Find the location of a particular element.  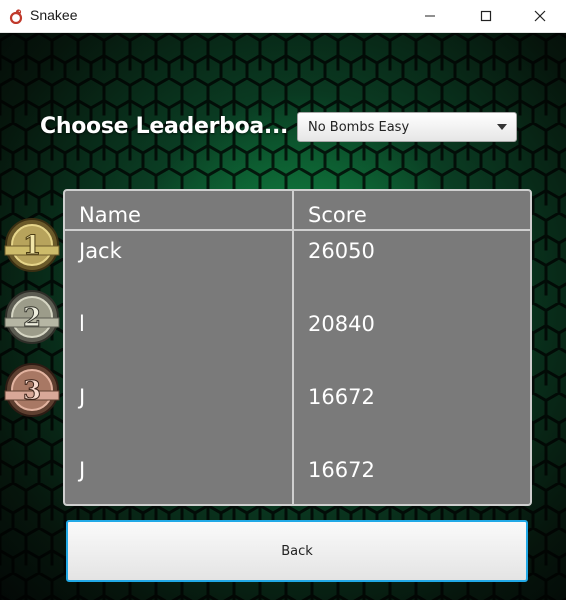

row-3-name: J is located at coordinates (82, 397).